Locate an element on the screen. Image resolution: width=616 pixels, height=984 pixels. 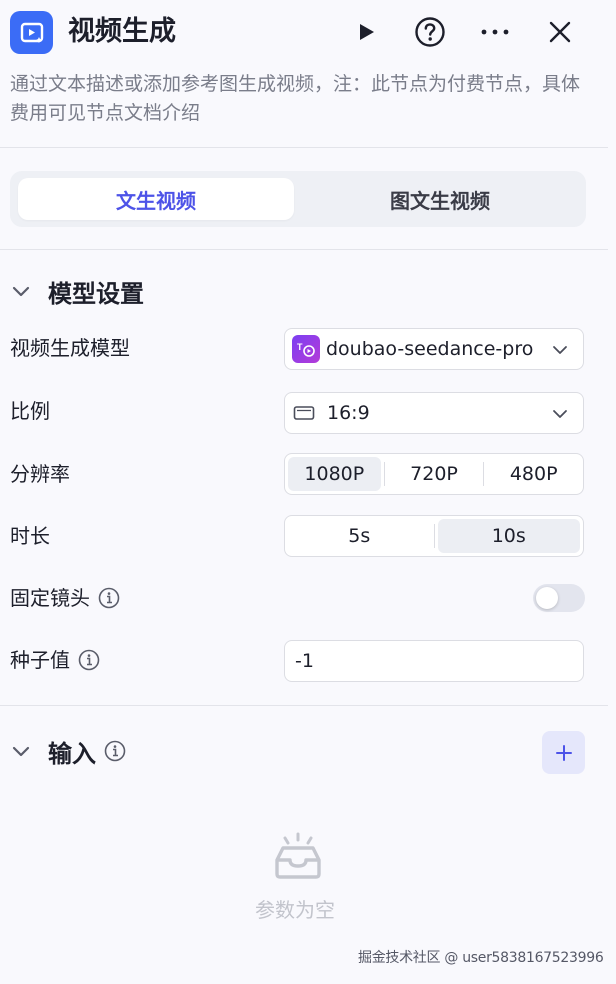
field-label: 比例 is located at coordinates (30, 411).